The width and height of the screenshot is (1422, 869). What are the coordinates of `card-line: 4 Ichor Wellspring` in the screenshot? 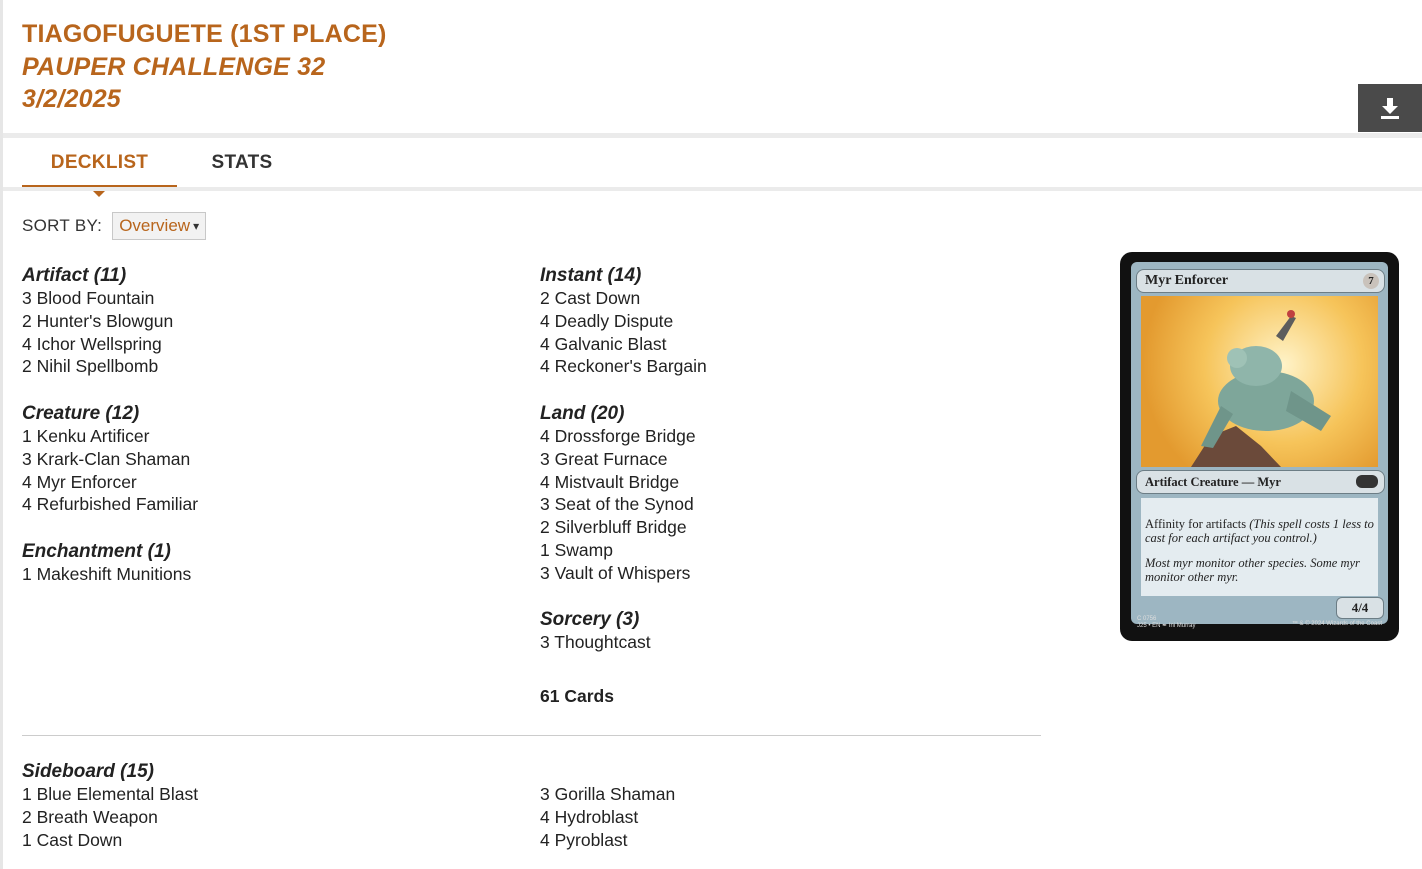 It's located at (97, 344).